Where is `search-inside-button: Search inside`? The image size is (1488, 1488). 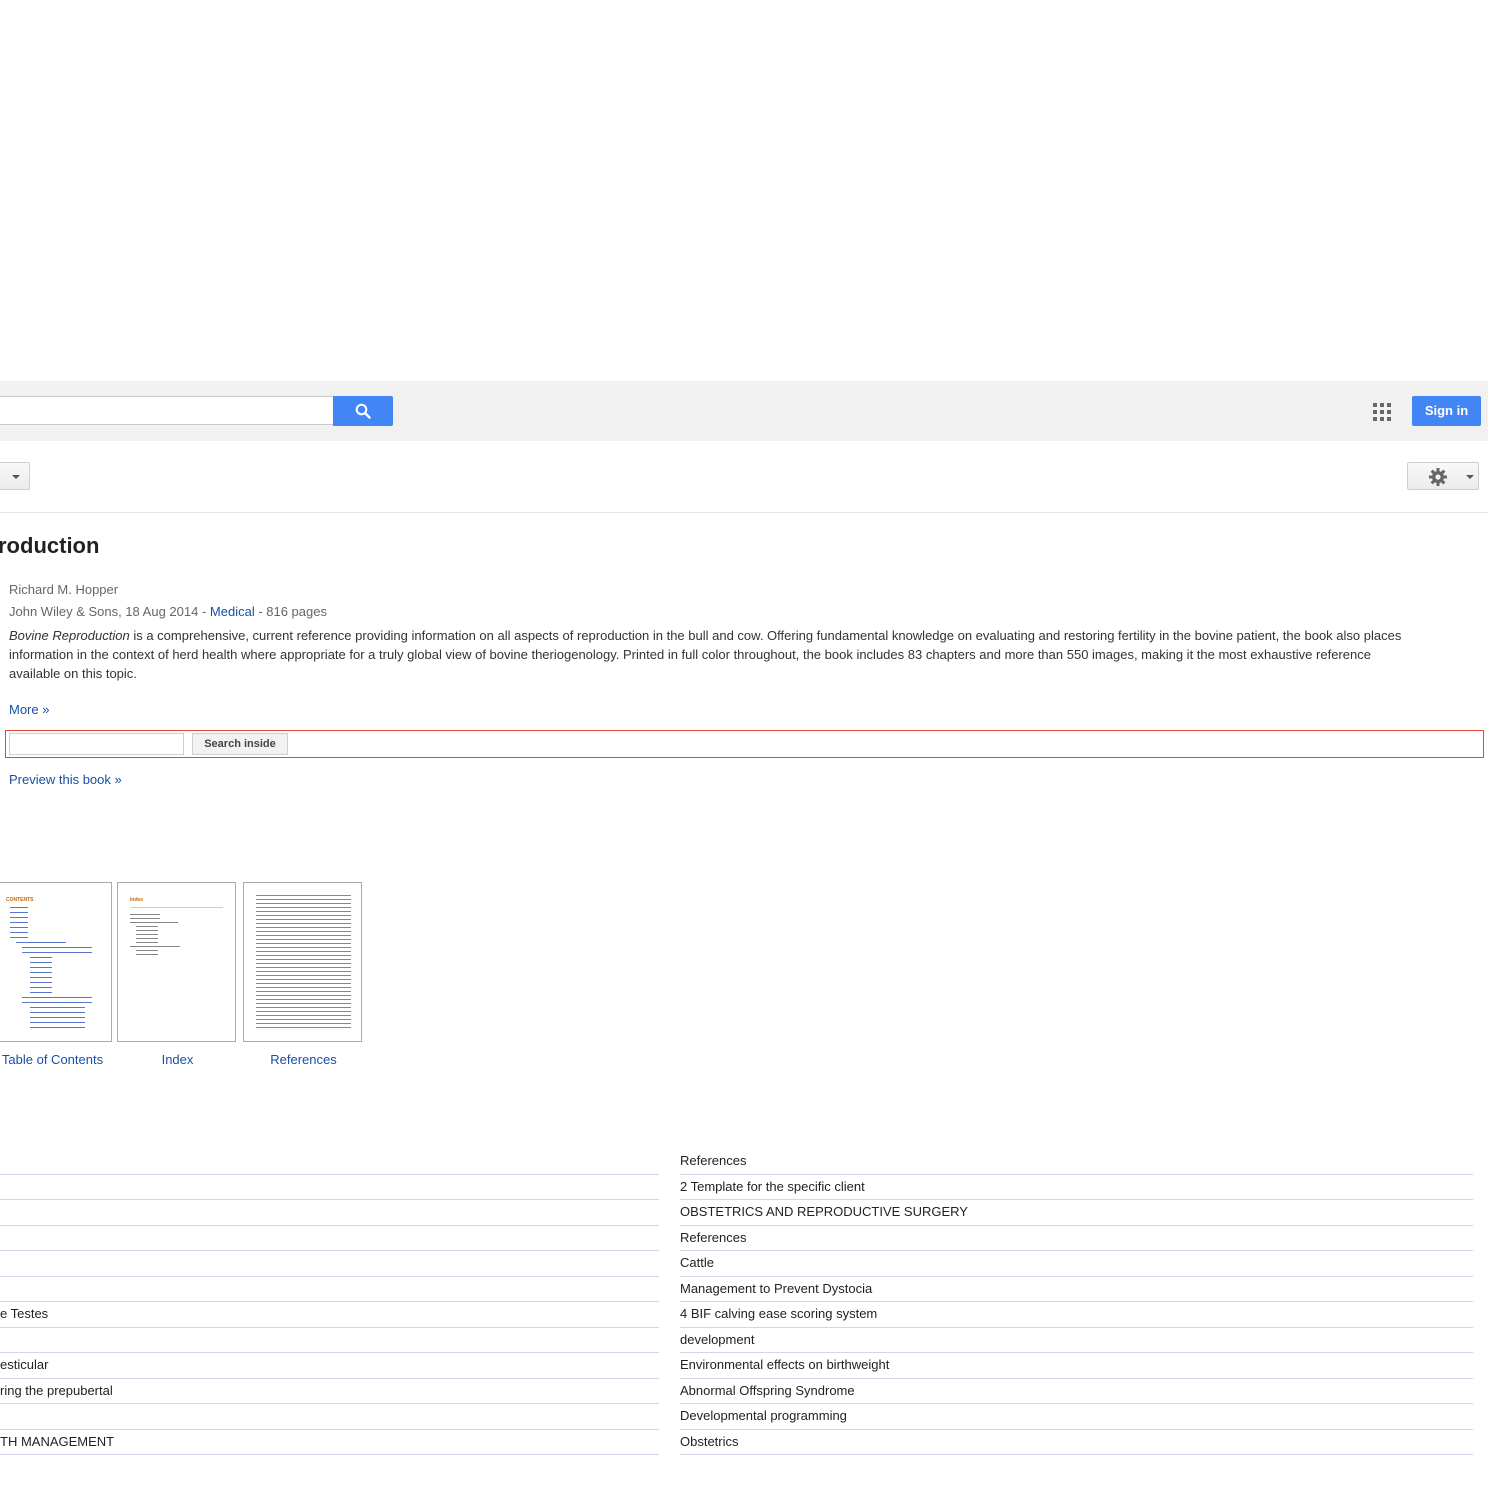 search-inside-button: Search inside is located at coordinates (240, 744).